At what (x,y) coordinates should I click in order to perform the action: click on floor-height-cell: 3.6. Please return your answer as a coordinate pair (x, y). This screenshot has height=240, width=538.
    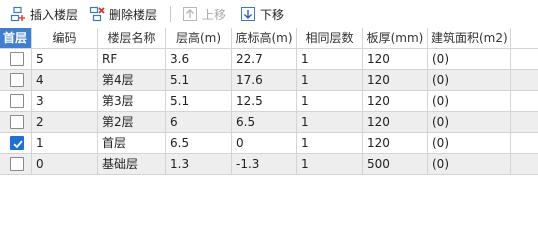
    Looking at the image, I should click on (199, 59).